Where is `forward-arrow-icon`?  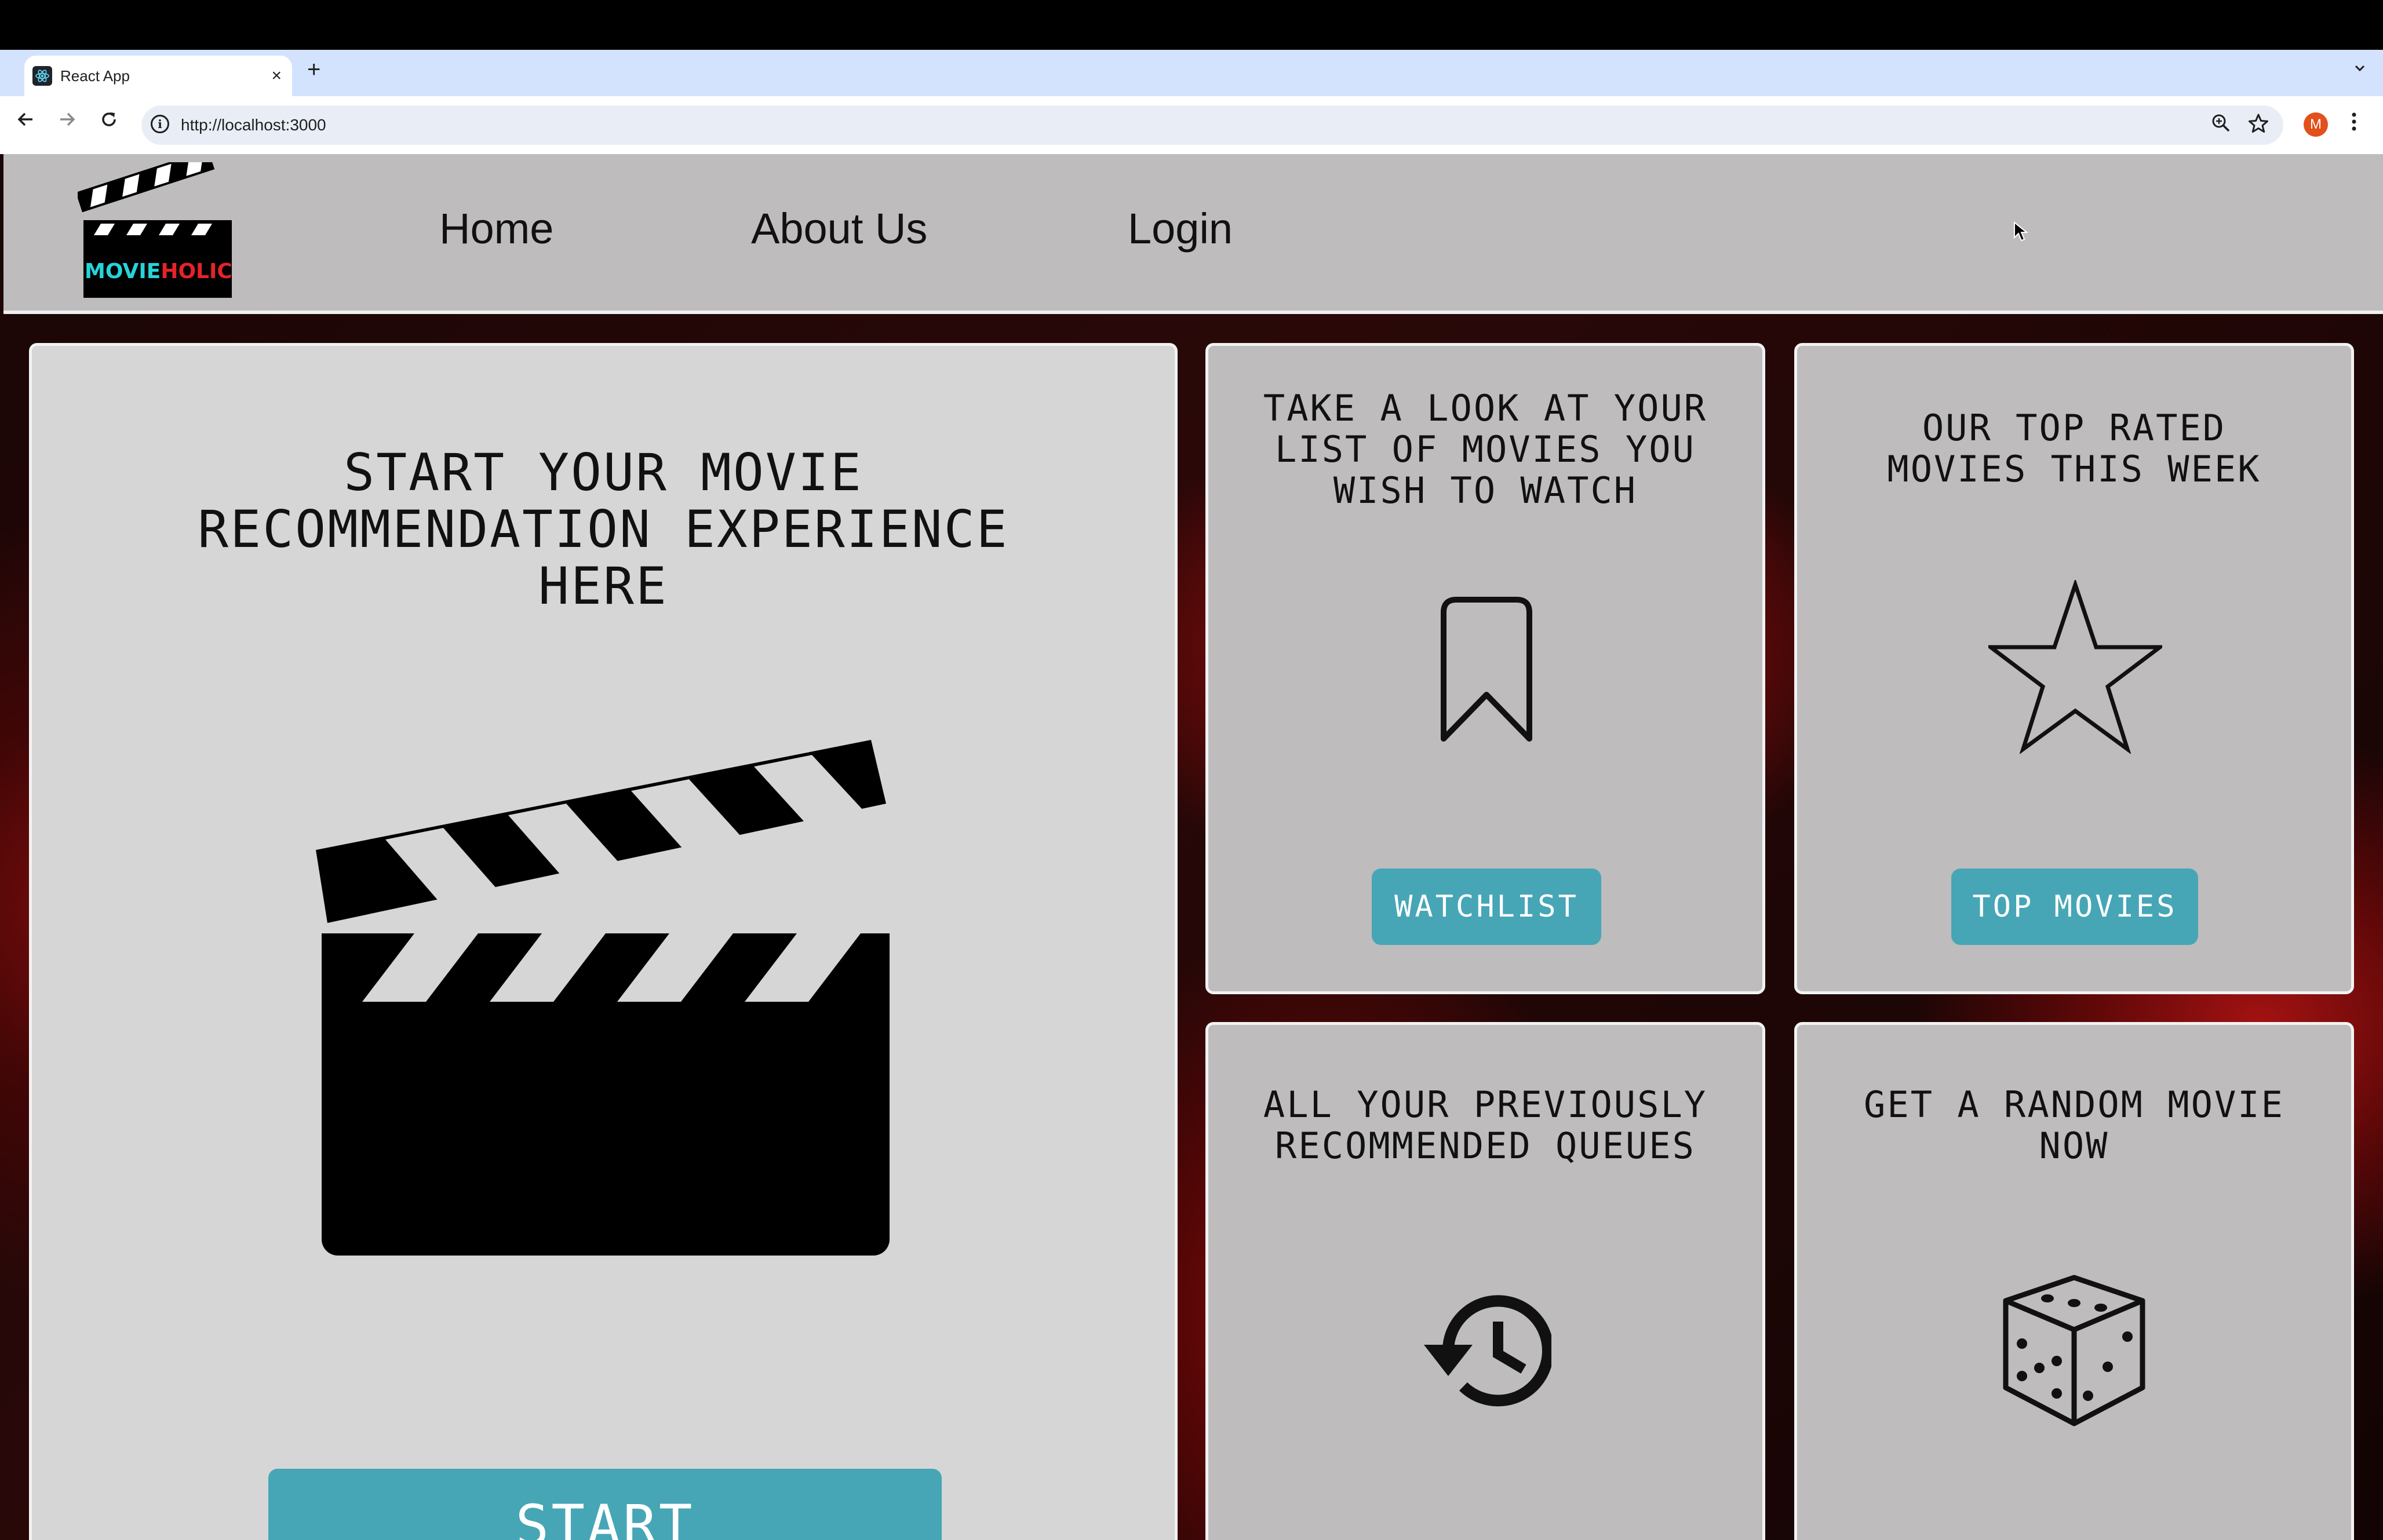
forward-arrow-icon is located at coordinates (68, 121).